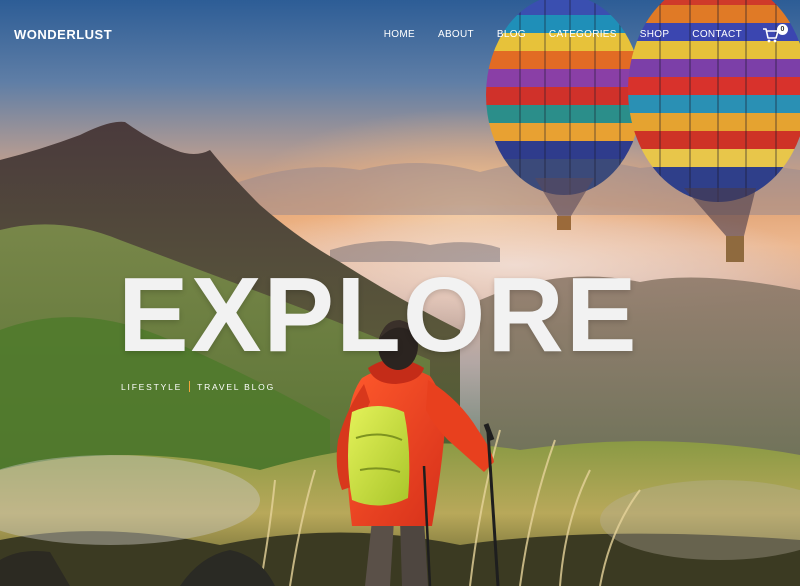 The width and height of the screenshot is (800, 586). Describe the element at coordinates (399, 34) in the screenshot. I see `nav-item-home: HOME` at that location.